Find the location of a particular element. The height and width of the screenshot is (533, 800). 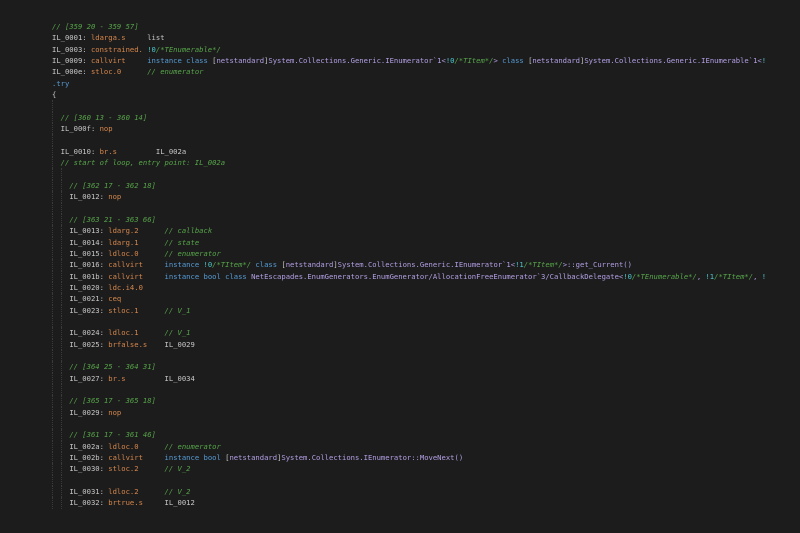

code-line: // [360 13 - 360 14] is located at coordinates (426, 117).